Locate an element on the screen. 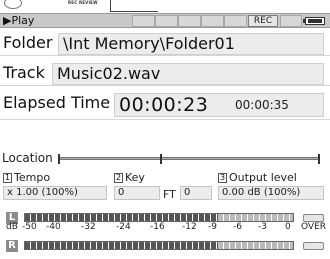 This screenshot has width=330, height=259. status-bar: ▶Play REC is located at coordinates (165, 20).